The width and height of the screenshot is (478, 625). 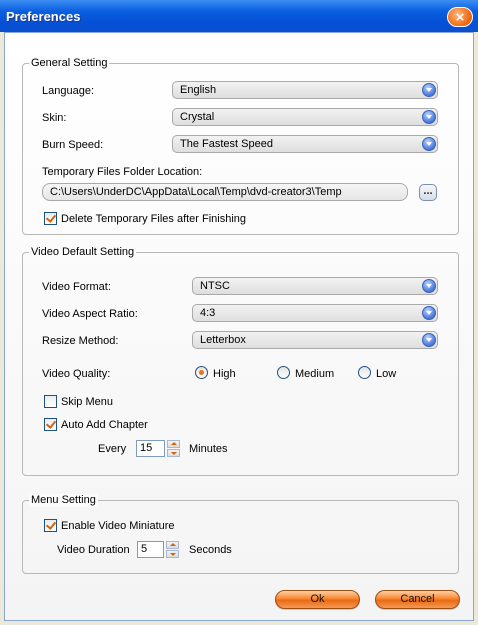 I want to click on close-icon: ×, so click(x=460, y=17).